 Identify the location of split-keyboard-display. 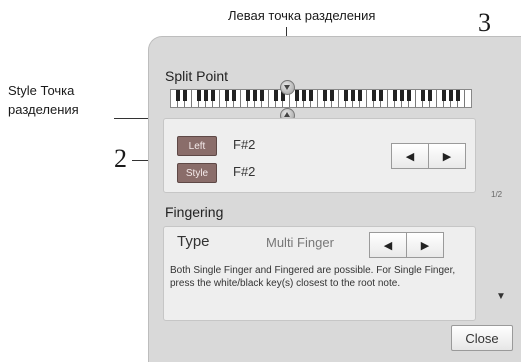
(321, 98).